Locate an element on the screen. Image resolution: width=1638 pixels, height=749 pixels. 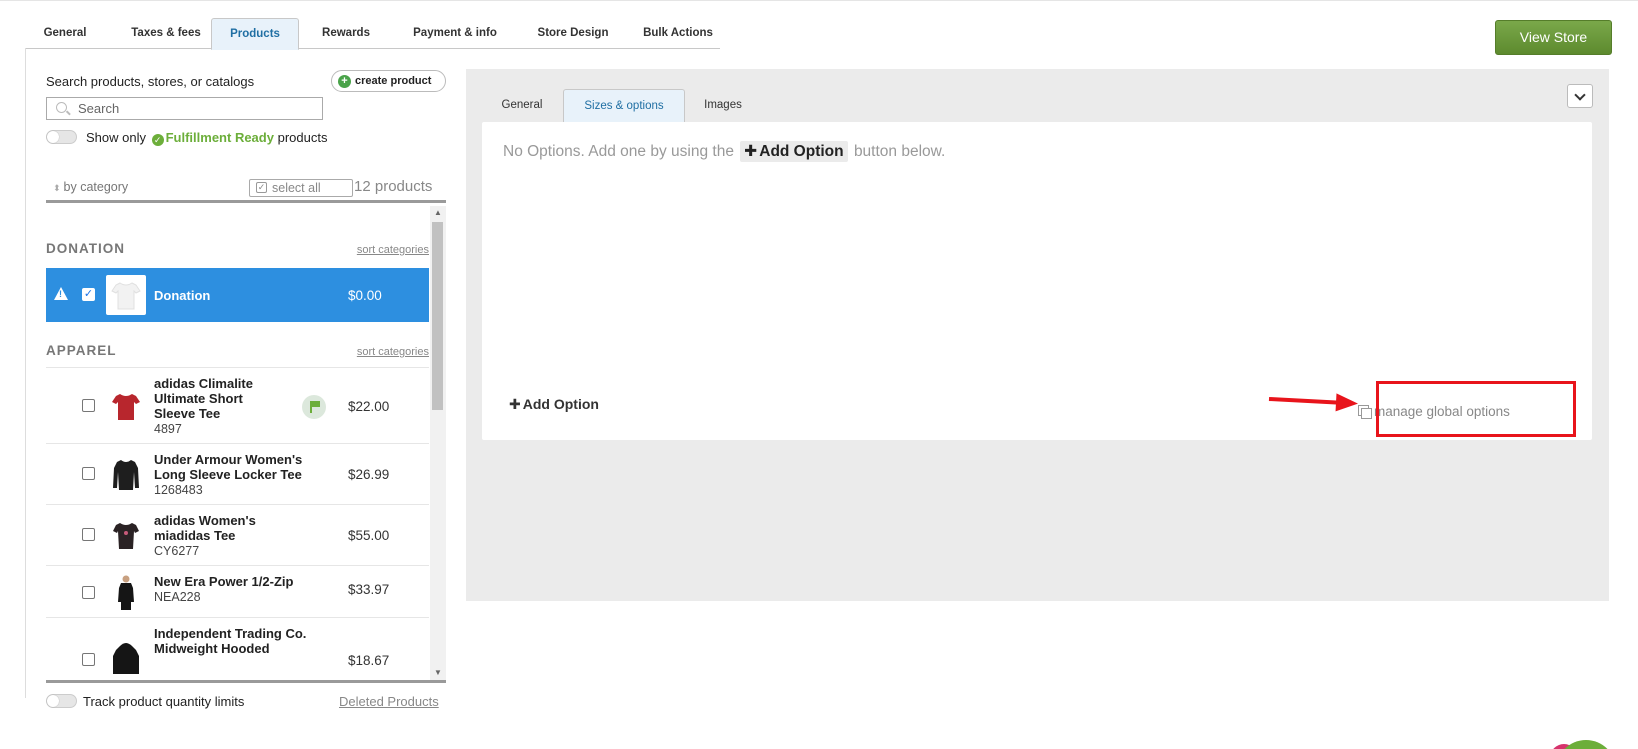
left-panel-border is located at coordinates (25, 373).